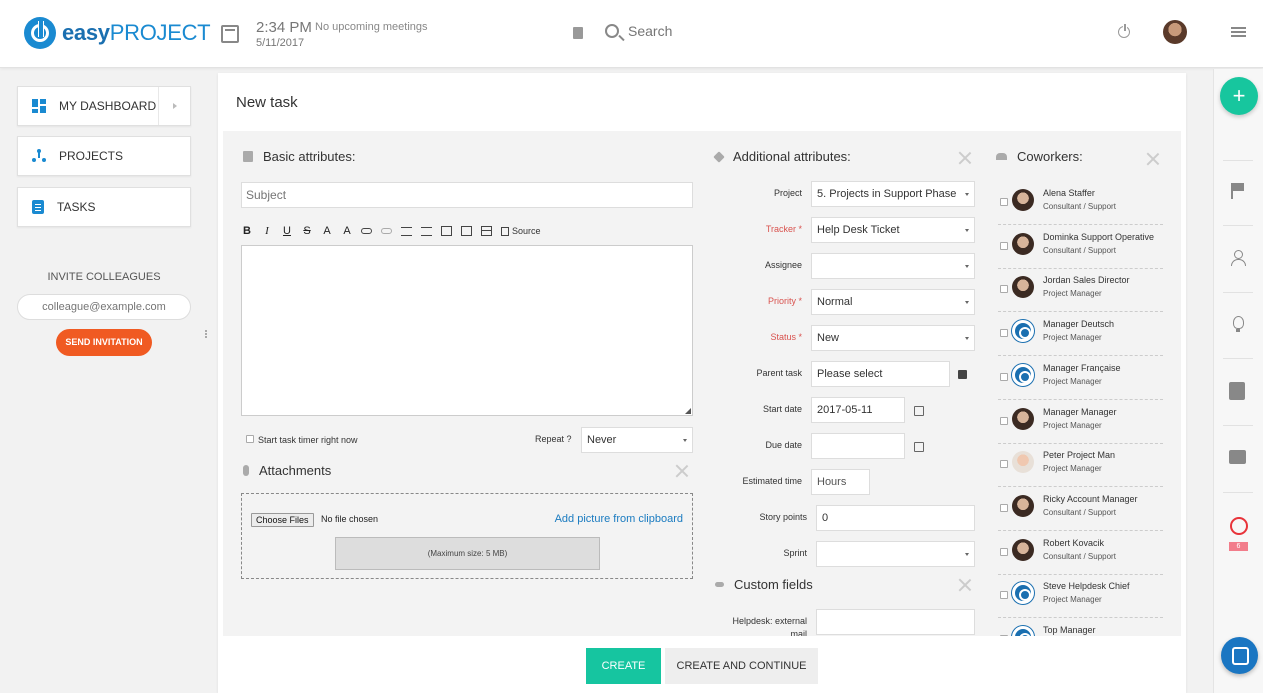 Image resolution: width=1263 pixels, height=693 pixels. What do you see at coordinates (104, 156) in the screenshot?
I see `sidebar-item-projects: PROJECTS` at bounding box center [104, 156].